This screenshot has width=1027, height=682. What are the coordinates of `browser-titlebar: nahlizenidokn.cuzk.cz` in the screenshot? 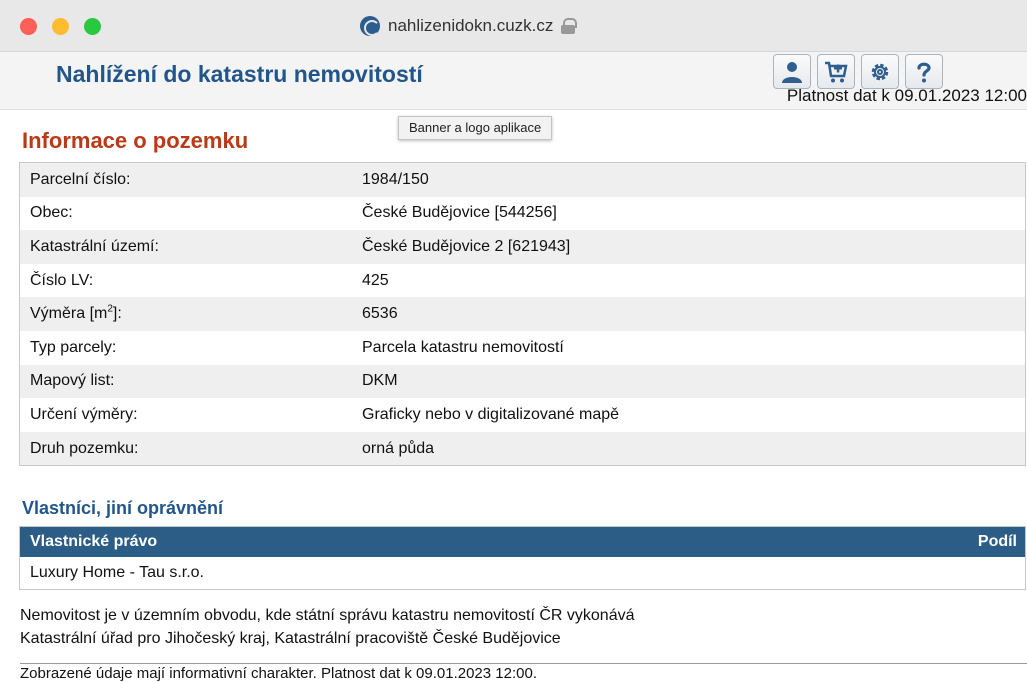 It's located at (513, 26).